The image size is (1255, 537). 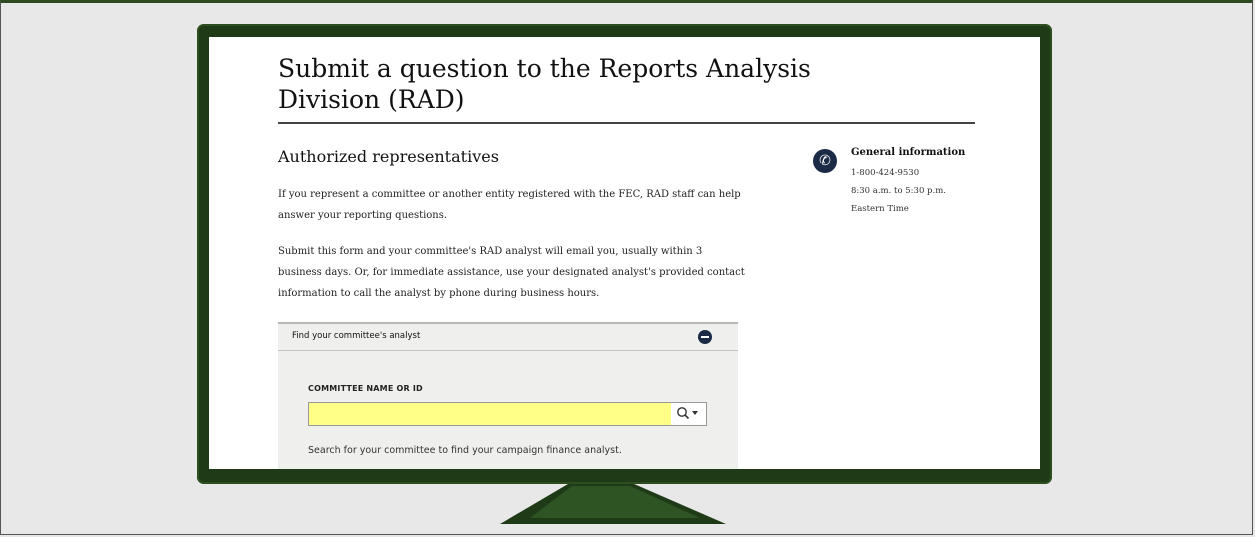 I want to click on phone-icon: ✆, so click(x=825, y=161).